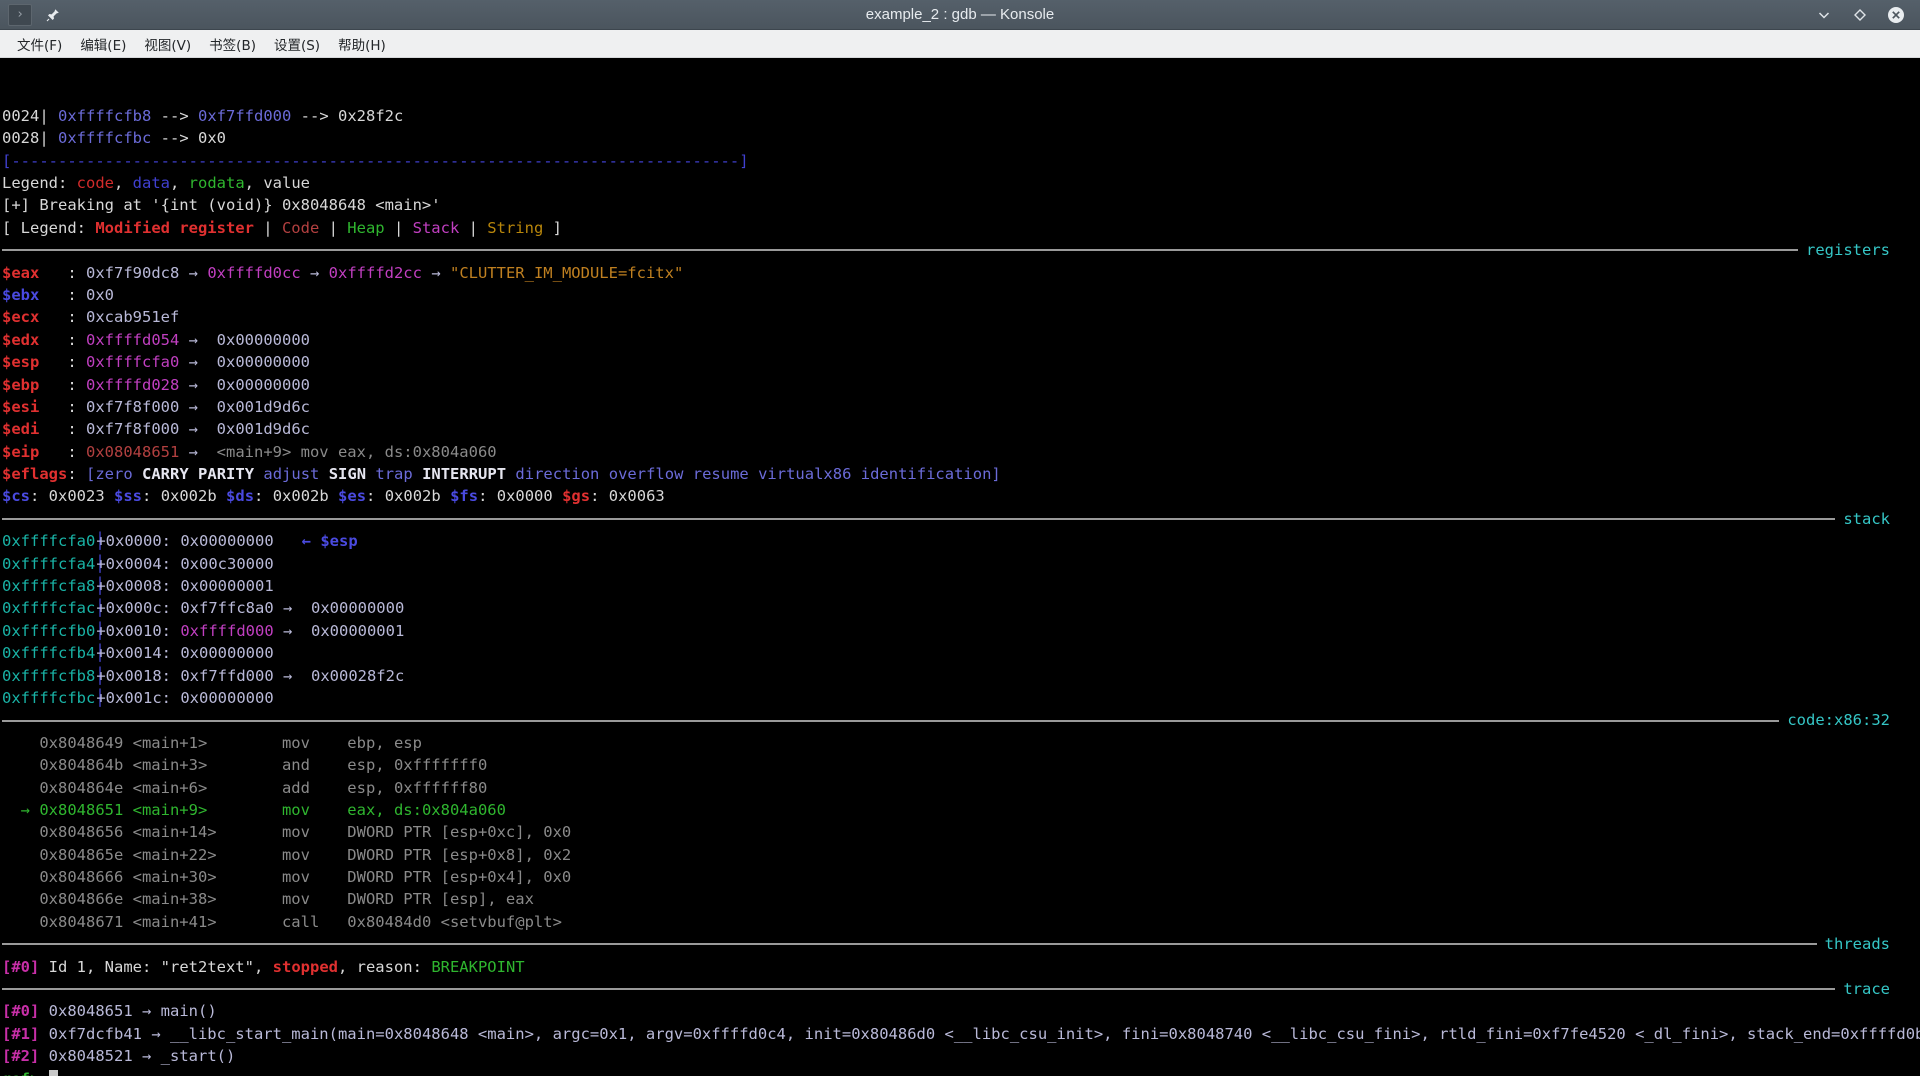  What do you see at coordinates (49, 586) in the screenshot?
I see `stack-address: 0xffffcfa8` at bounding box center [49, 586].